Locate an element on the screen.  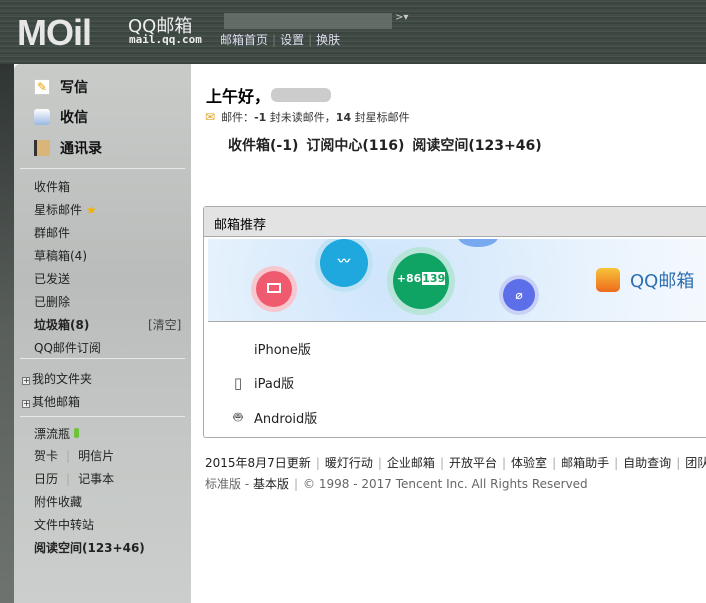
folder-spam: 垃圾箱(8) is located at coordinates (61, 324).